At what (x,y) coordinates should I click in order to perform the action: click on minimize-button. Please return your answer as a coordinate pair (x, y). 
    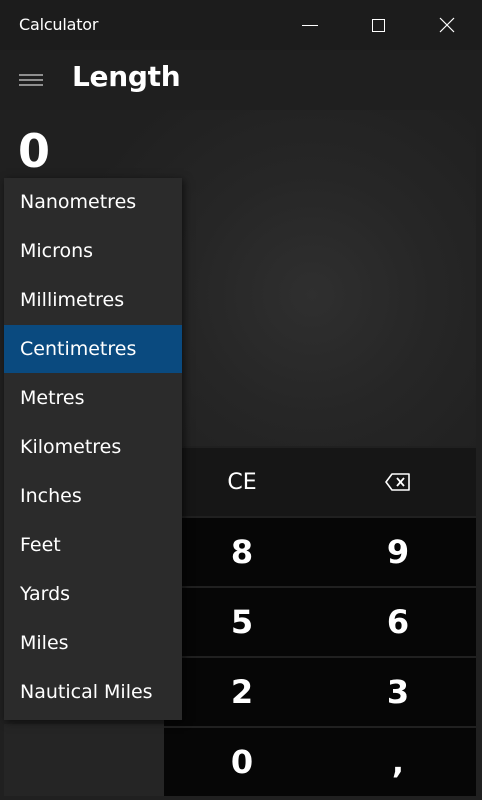
    Looking at the image, I should click on (310, 25).